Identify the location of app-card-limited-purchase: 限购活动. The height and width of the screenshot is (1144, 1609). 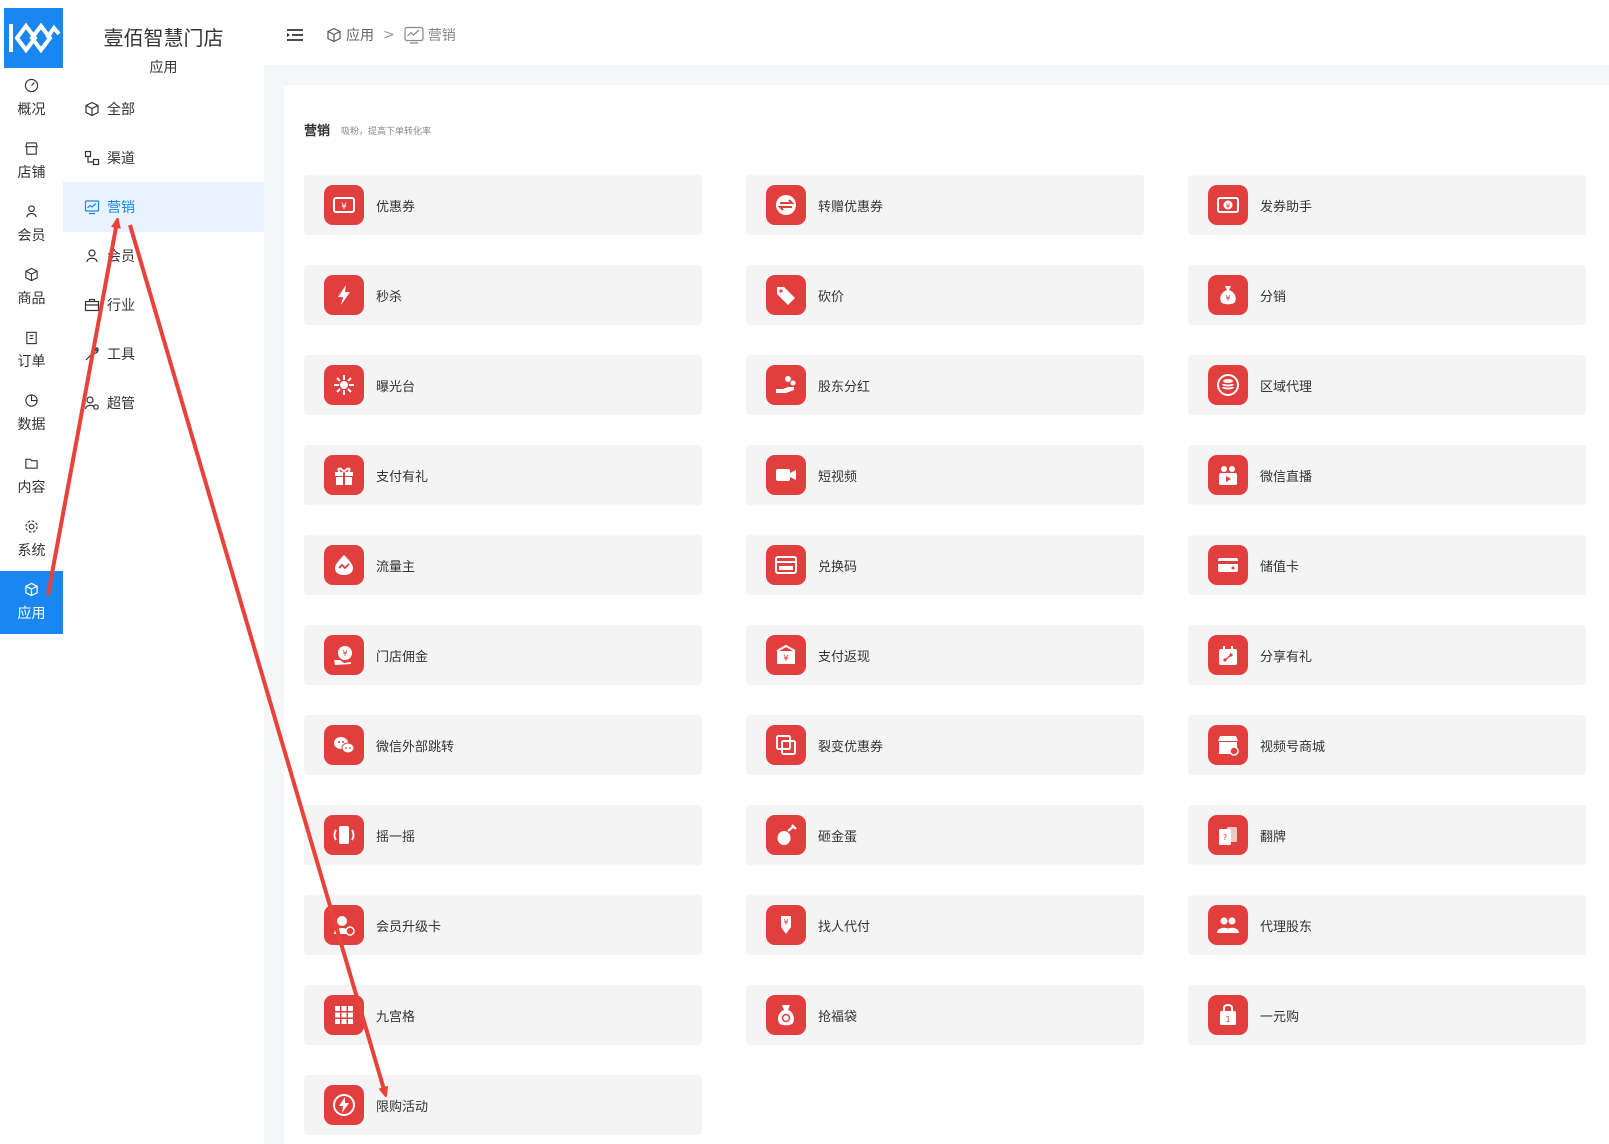
(503, 1105).